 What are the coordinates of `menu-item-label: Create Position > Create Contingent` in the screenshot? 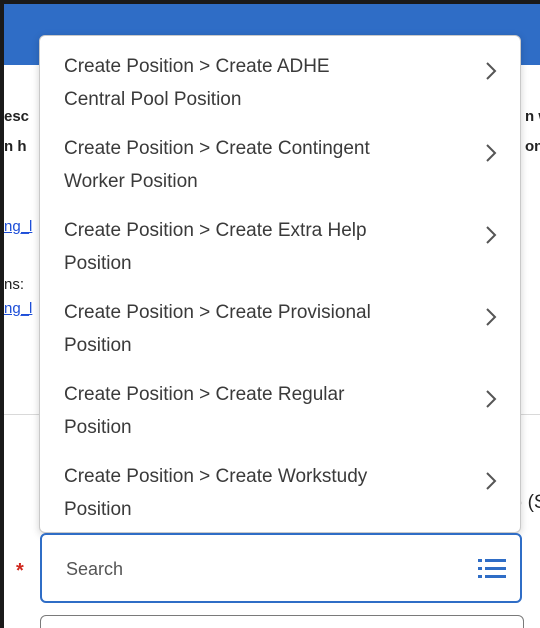 It's located at (217, 148).